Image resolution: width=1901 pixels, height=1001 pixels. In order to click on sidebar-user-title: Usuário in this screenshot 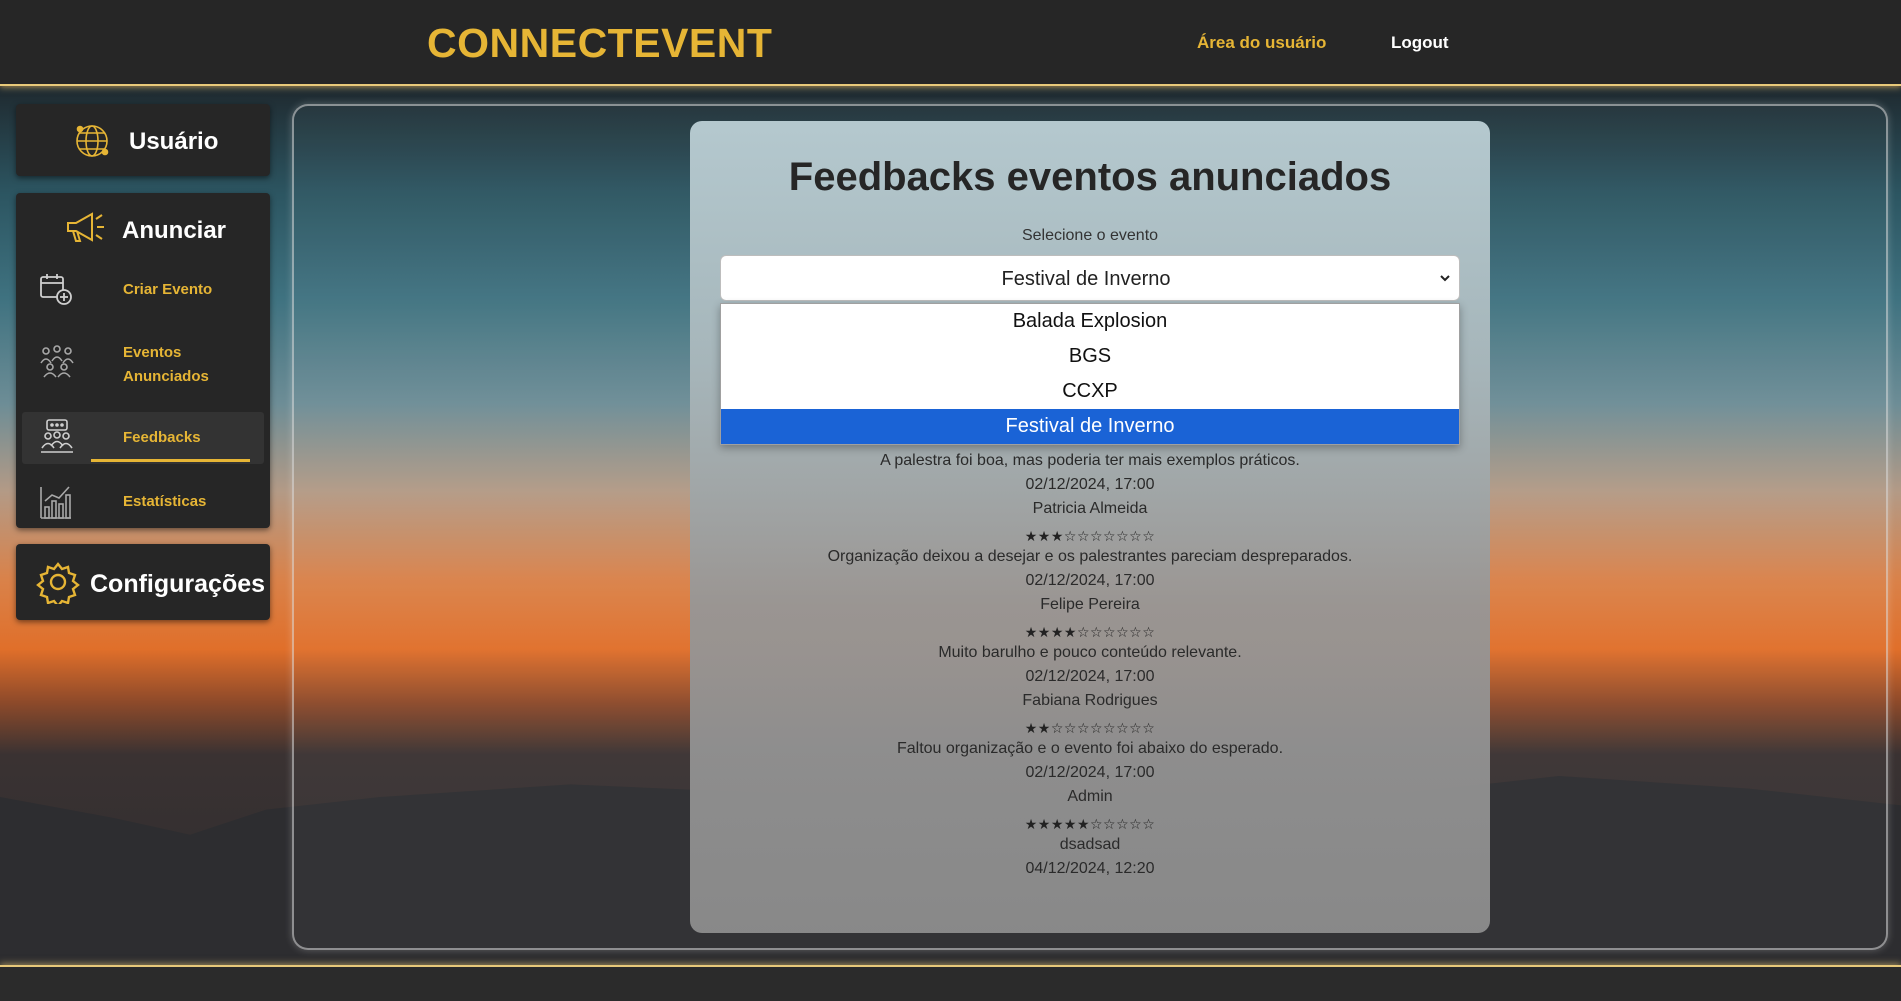, I will do `click(174, 141)`.